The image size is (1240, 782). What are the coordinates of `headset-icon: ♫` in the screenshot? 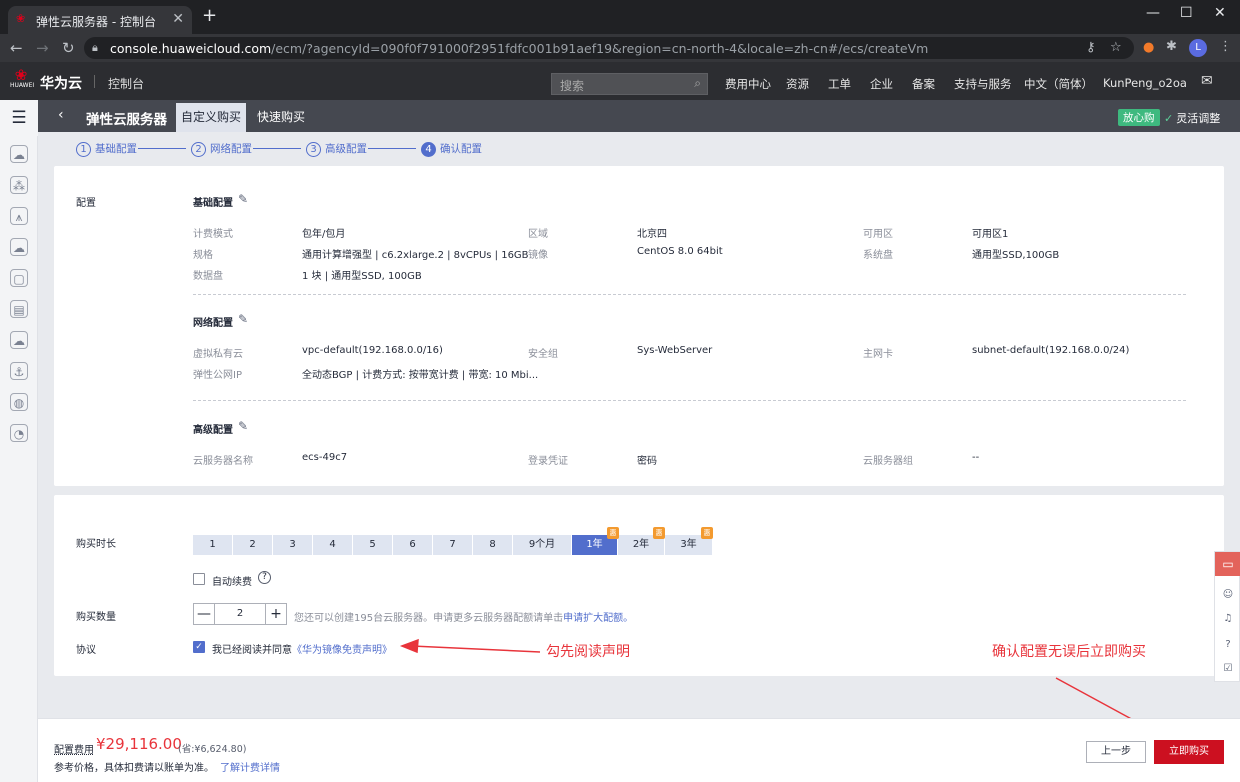 It's located at (1228, 619).